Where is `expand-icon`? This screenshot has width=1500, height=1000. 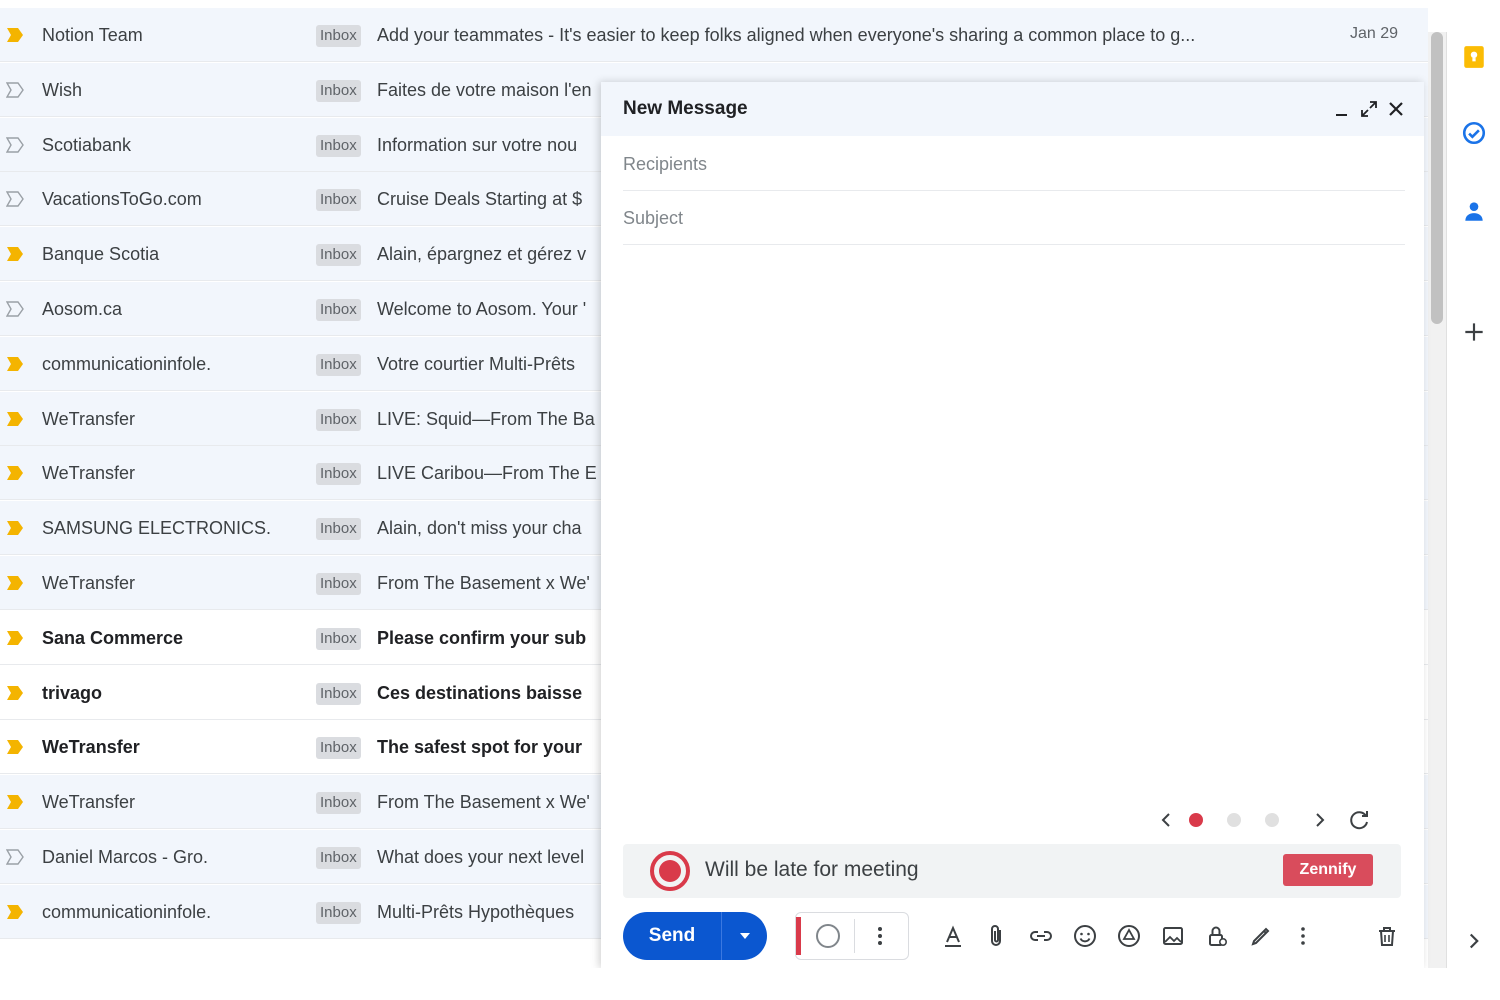 expand-icon is located at coordinates (1369, 109).